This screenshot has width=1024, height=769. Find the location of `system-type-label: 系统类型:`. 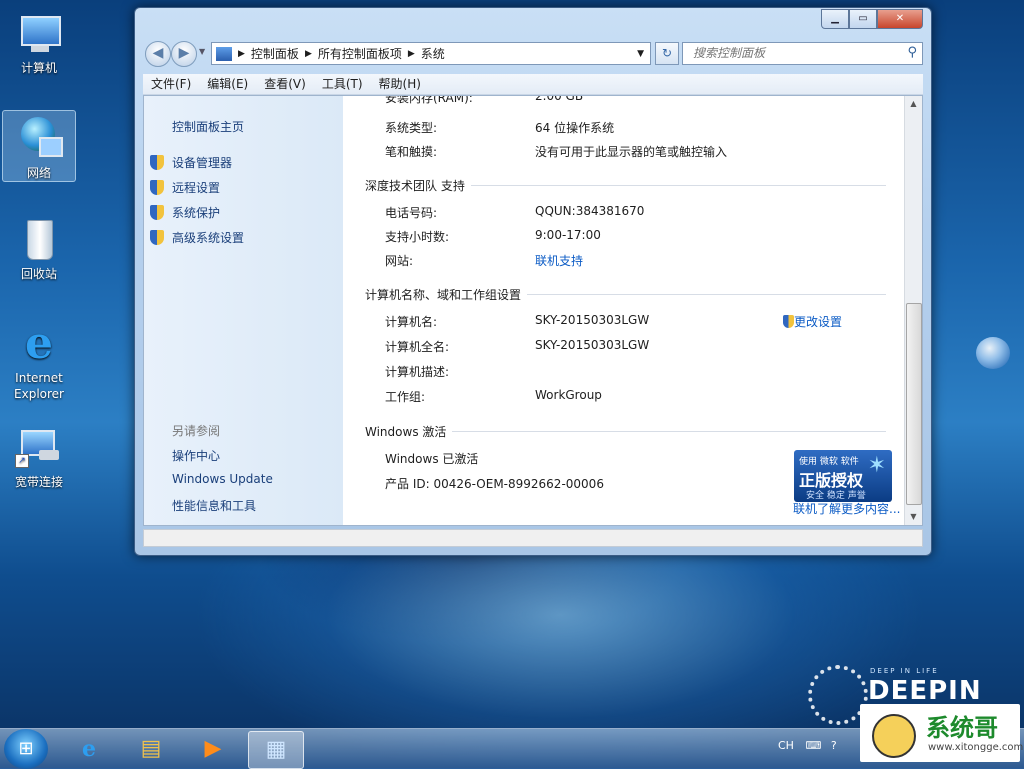

system-type-label: 系统类型: is located at coordinates (411, 128).